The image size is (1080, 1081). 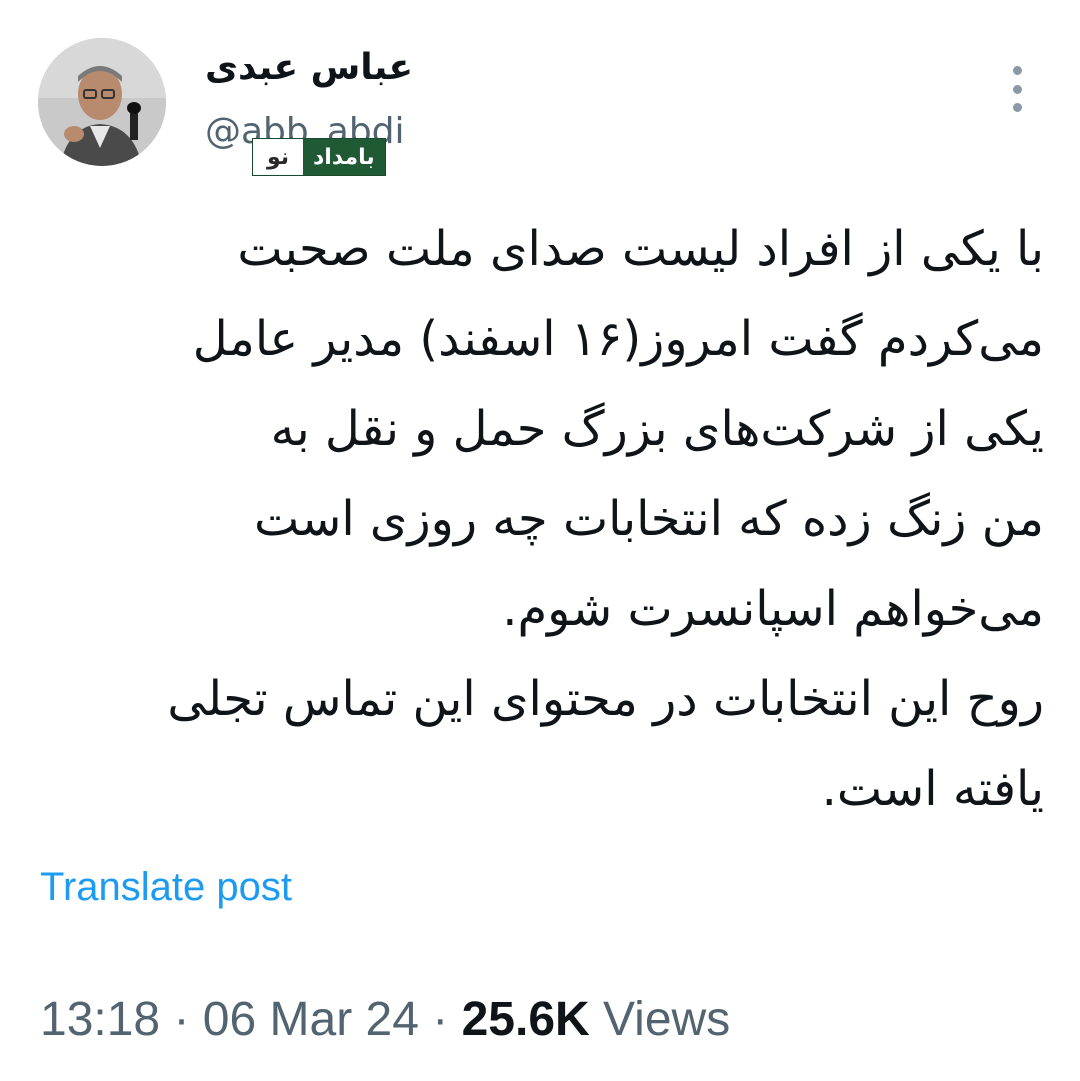 I want to click on watermark-small-text: نو, so click(x=278, y=157).